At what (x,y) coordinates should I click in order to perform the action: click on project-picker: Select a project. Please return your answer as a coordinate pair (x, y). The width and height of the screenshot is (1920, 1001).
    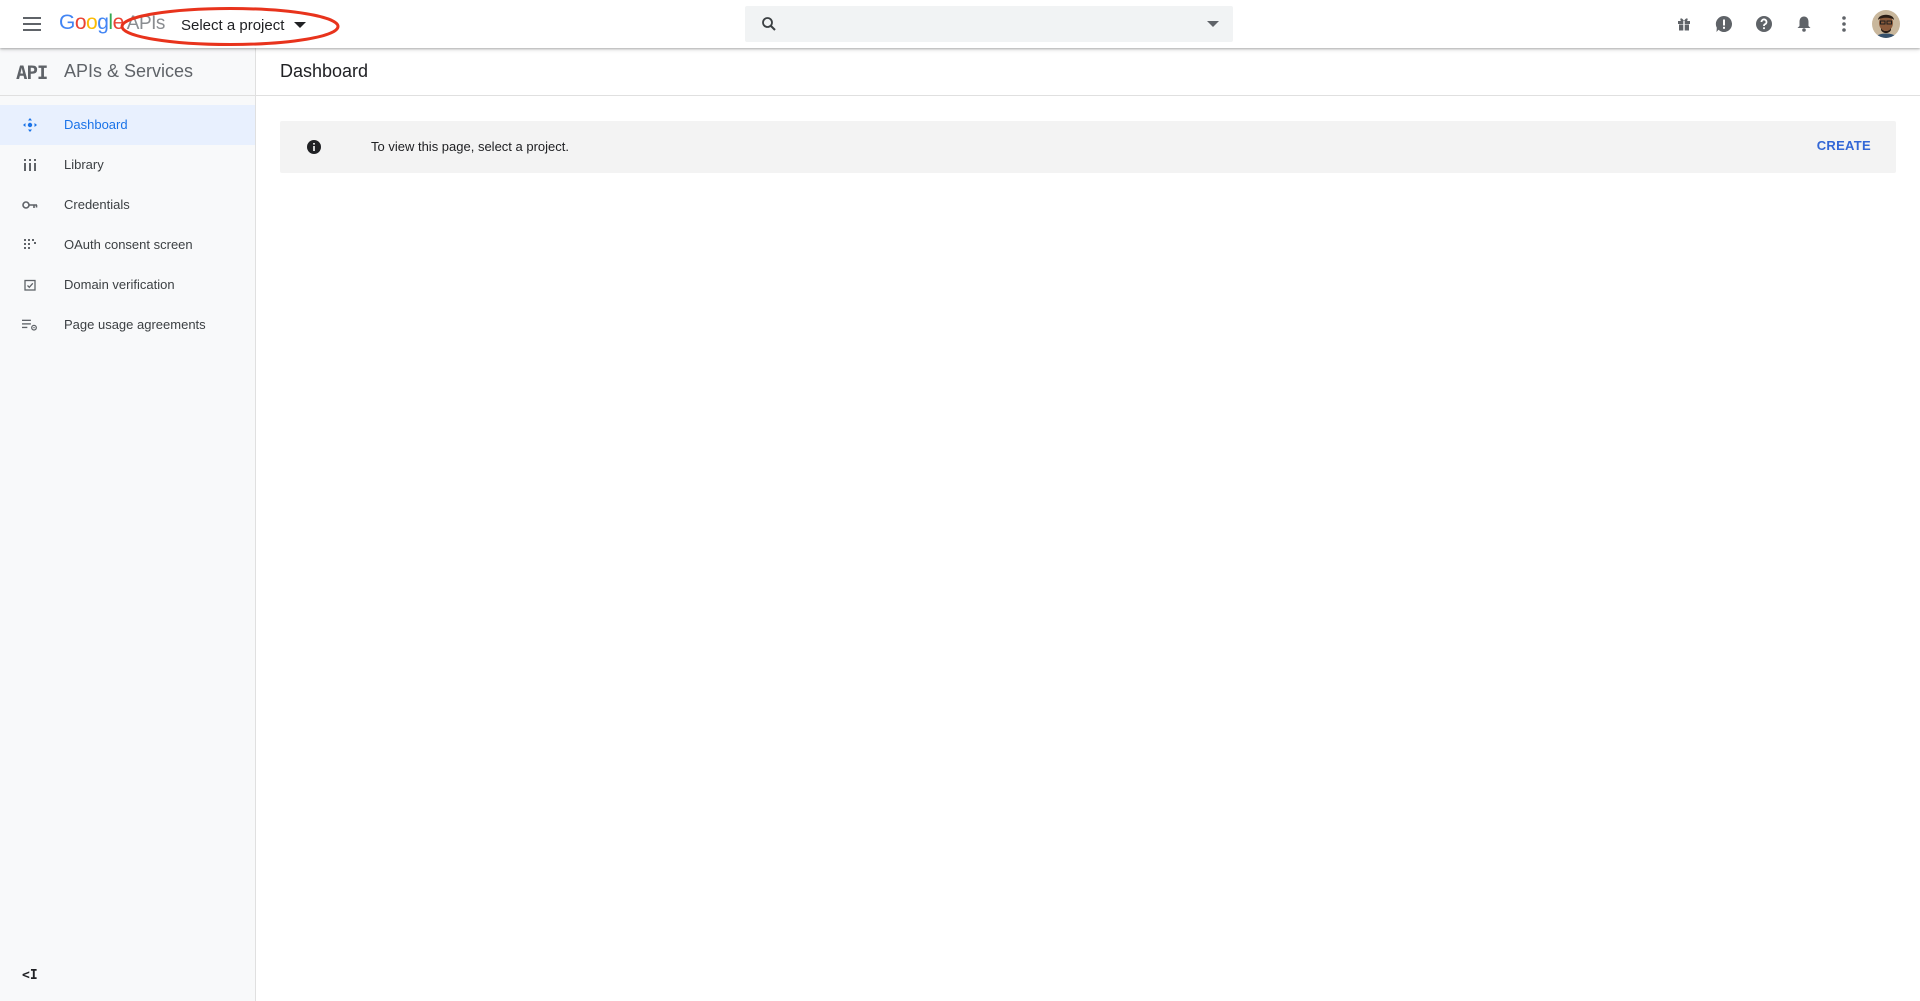
    Looking at the image, I should click on (244, 25).